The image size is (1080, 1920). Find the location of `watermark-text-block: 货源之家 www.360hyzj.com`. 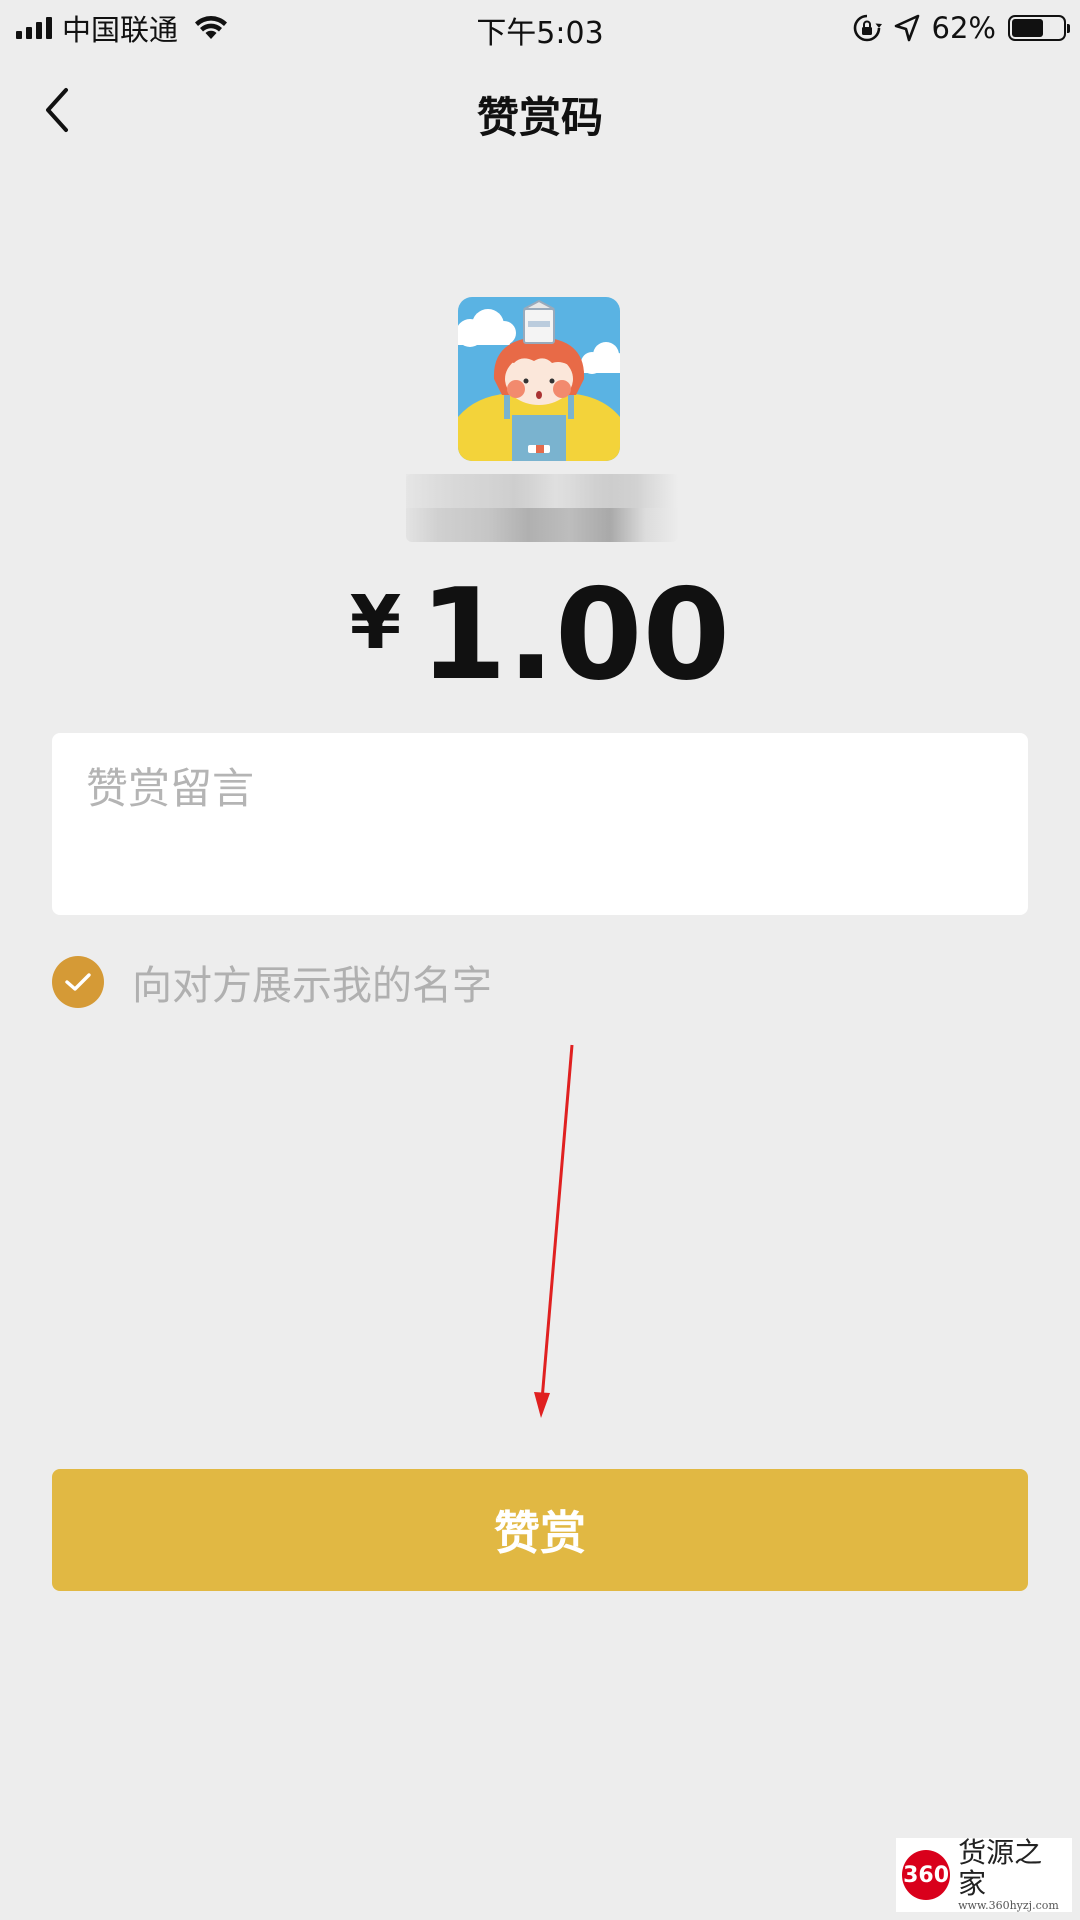

watermark-text-block: 货源之家 www.360hyzj.com is located at coordinates (1012, 1874).